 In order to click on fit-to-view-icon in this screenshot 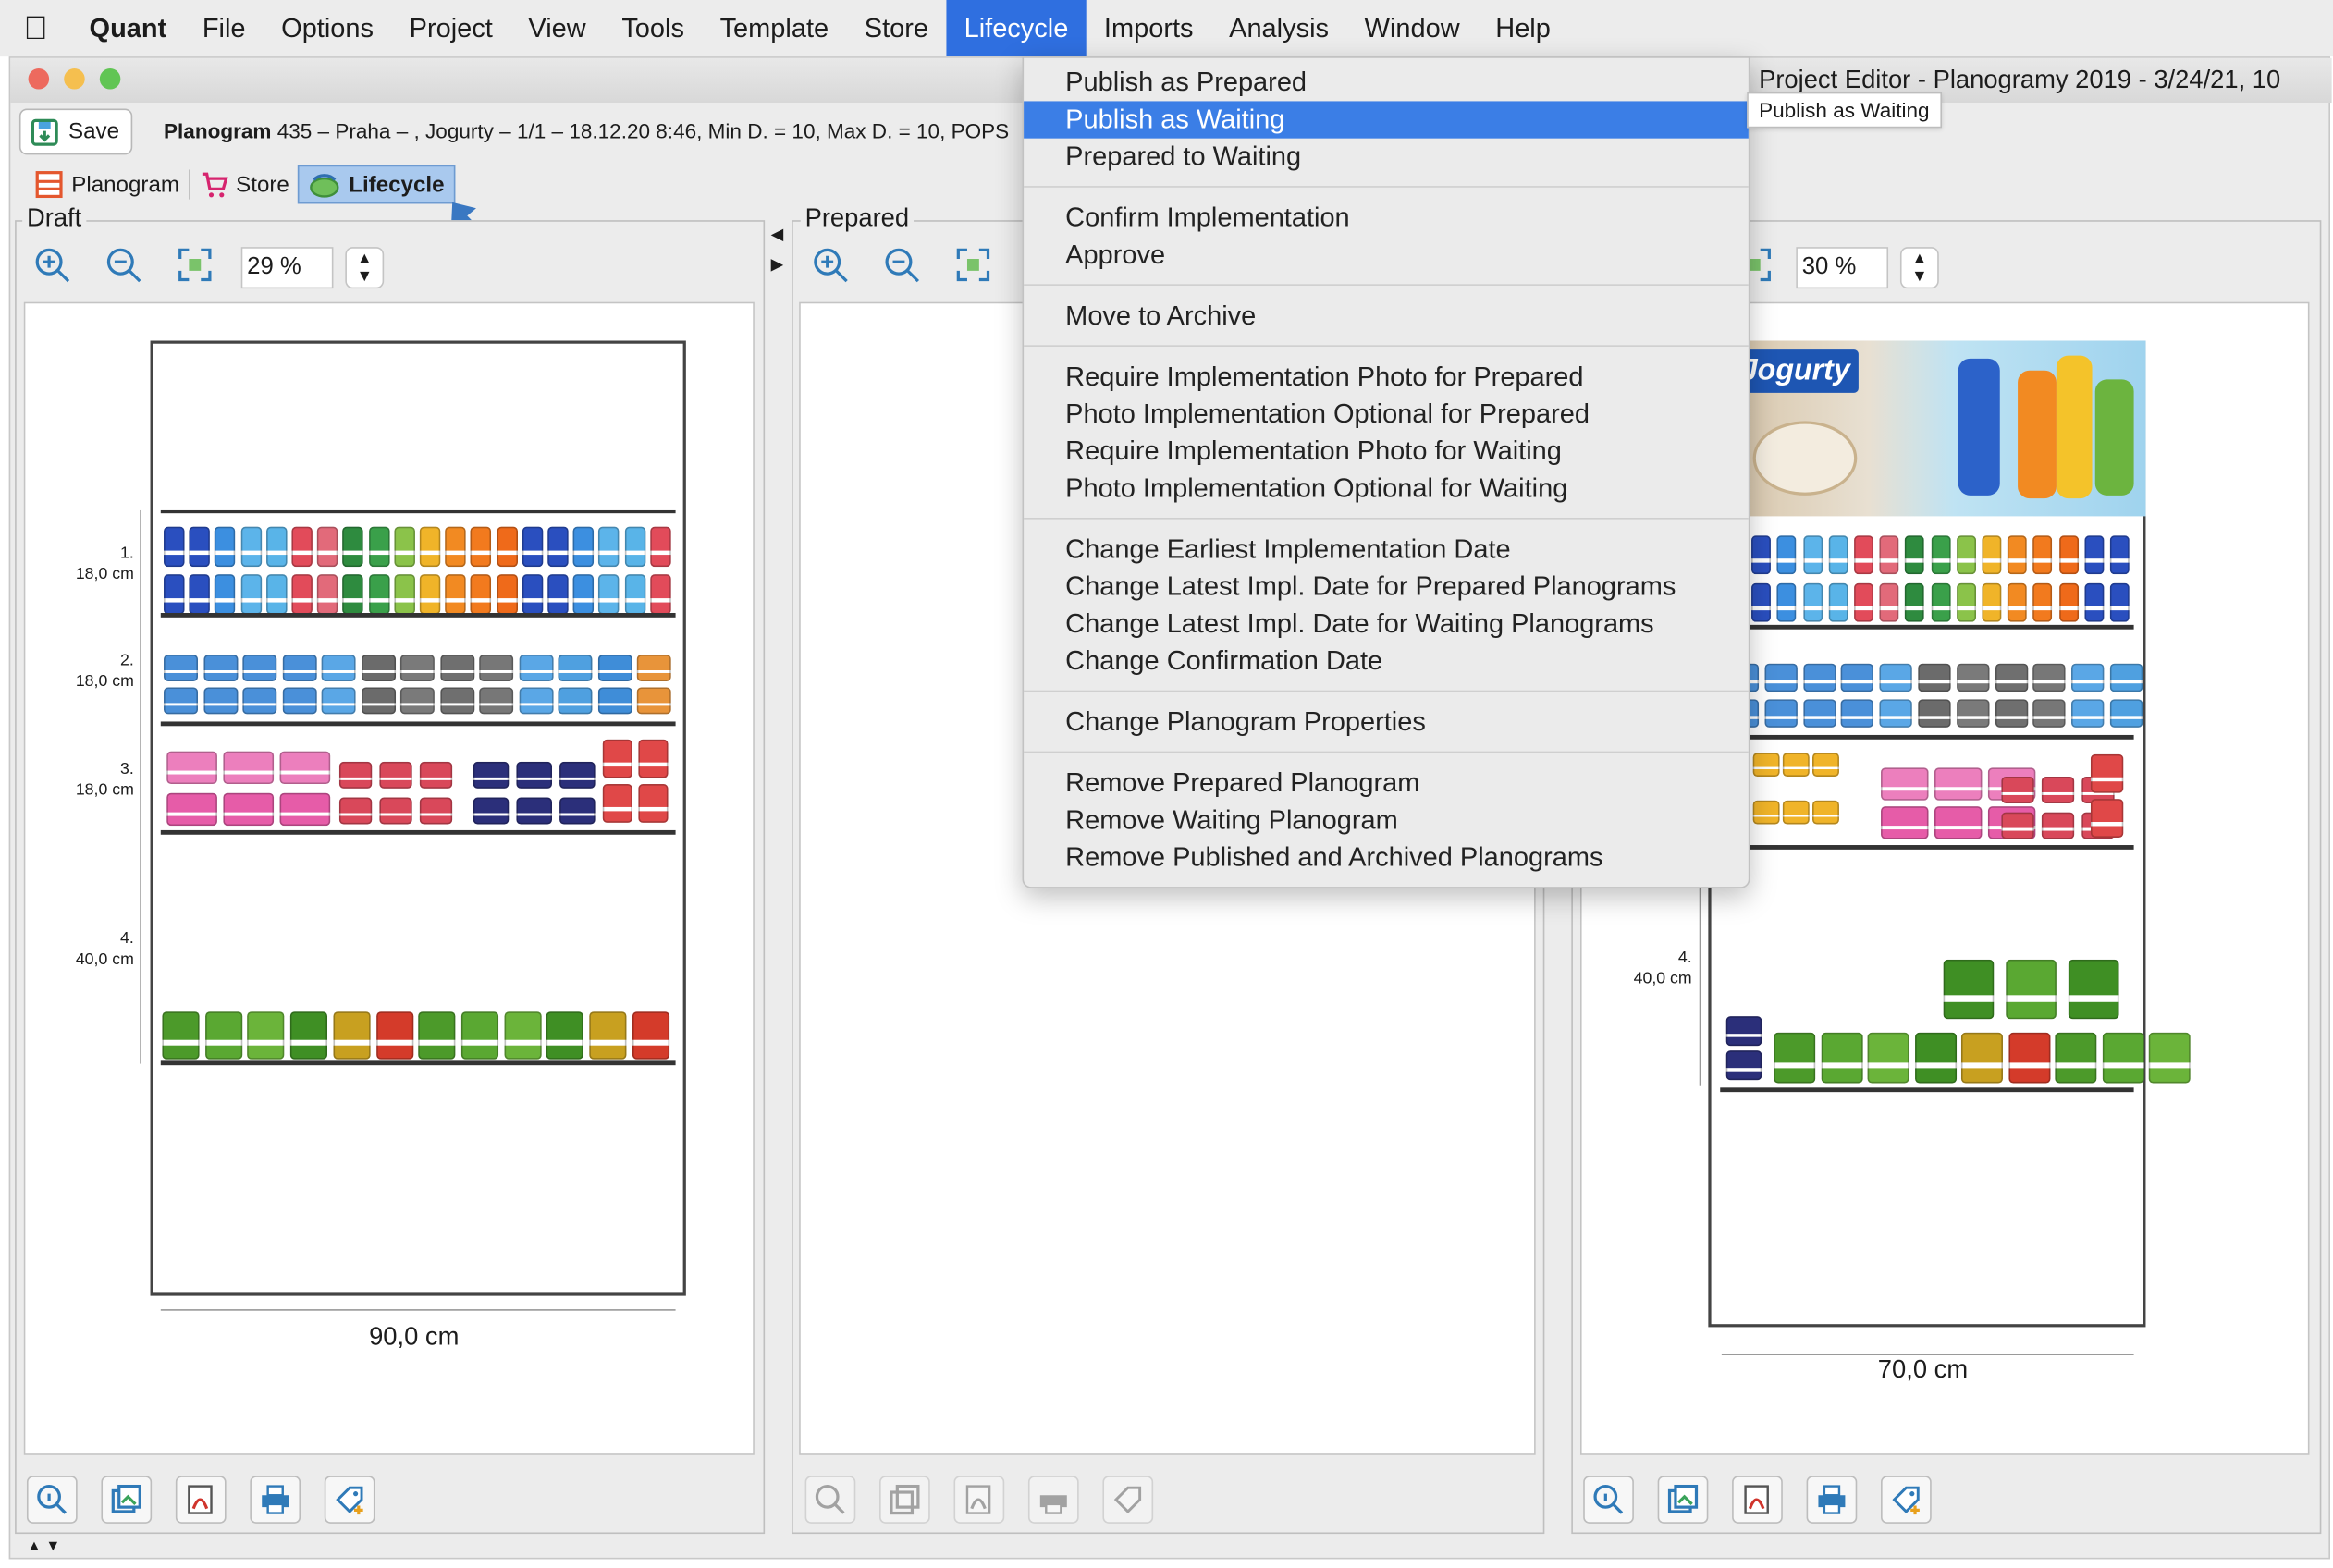, I will do `click(972, 265)`.